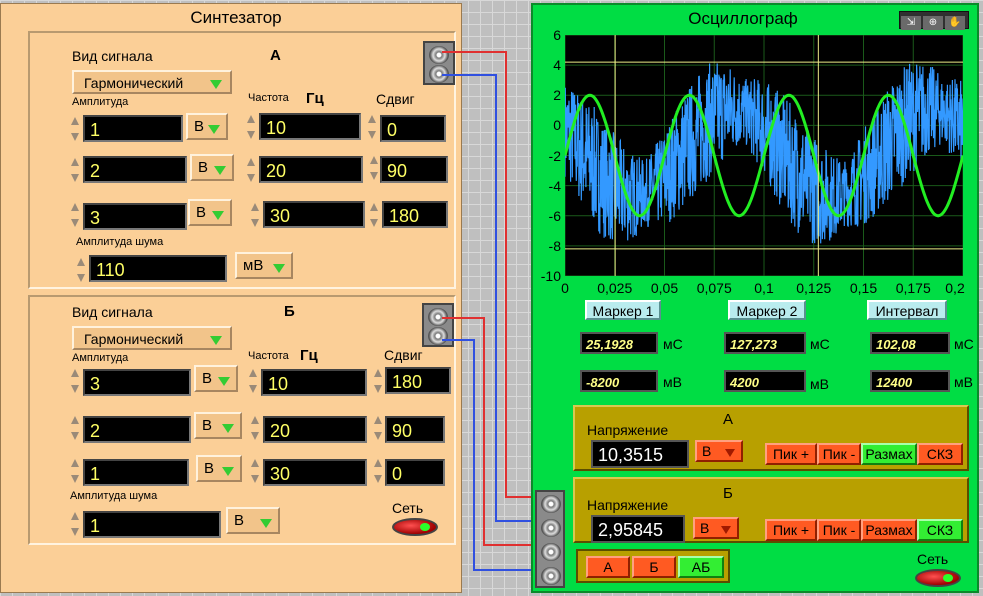 The height and width of the screenshot is (596, 983). I want to click on peak-minus-a-button: Пик -, so click(839, 454).